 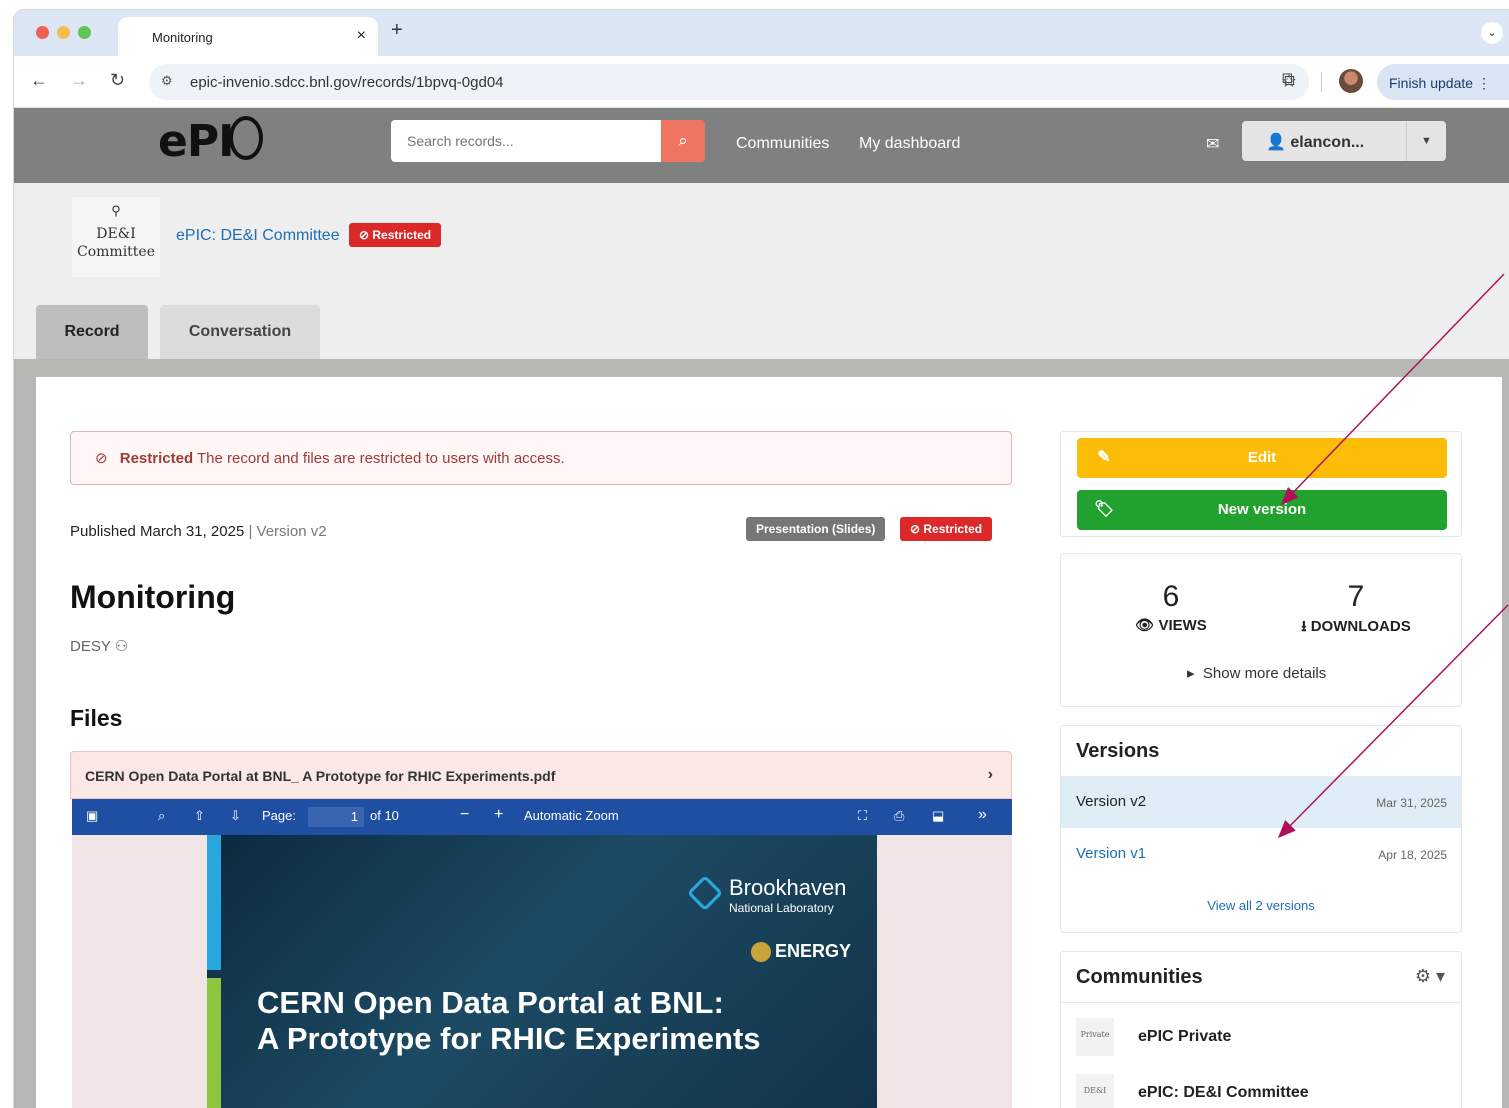 What do you see at coordinates (116, 252) in the screenshot?
I see `community-logo-line2: Committee` at bounding box center [116, 252].